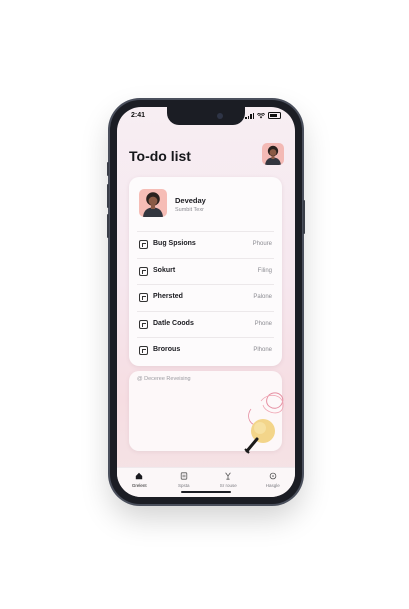 The width and height of the screenshot is (409, 609). I want to click on trophy-icon, so click(228, 476).